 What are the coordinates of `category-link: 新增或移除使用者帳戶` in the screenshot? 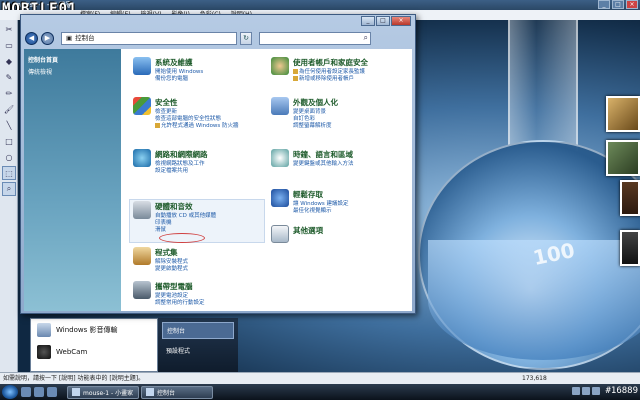 It's located at (326, 79).